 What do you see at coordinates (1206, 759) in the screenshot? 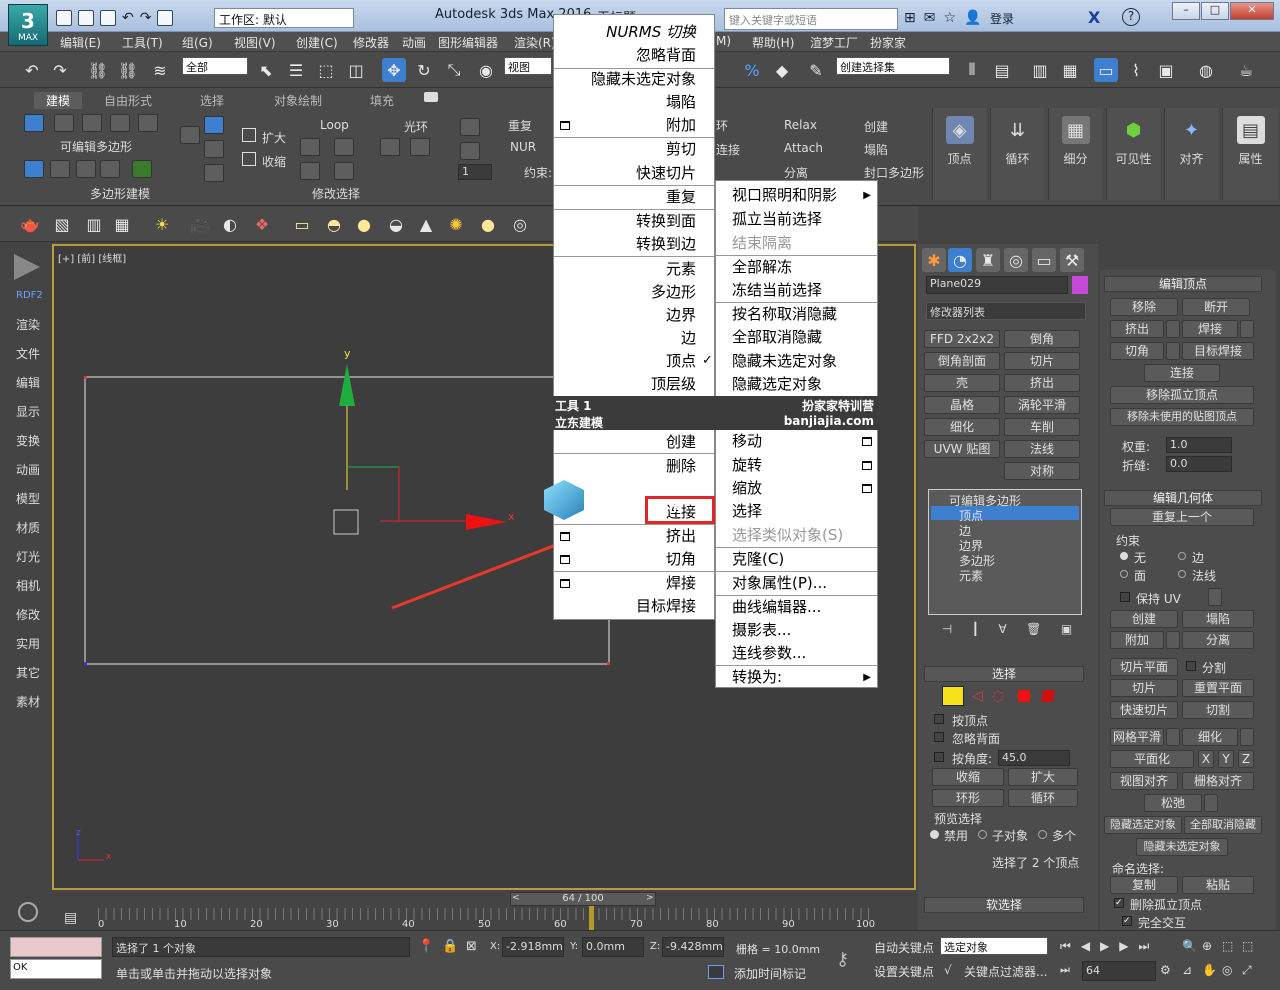
I see `planar-x-button: X` at bounding box center [1206, 759].